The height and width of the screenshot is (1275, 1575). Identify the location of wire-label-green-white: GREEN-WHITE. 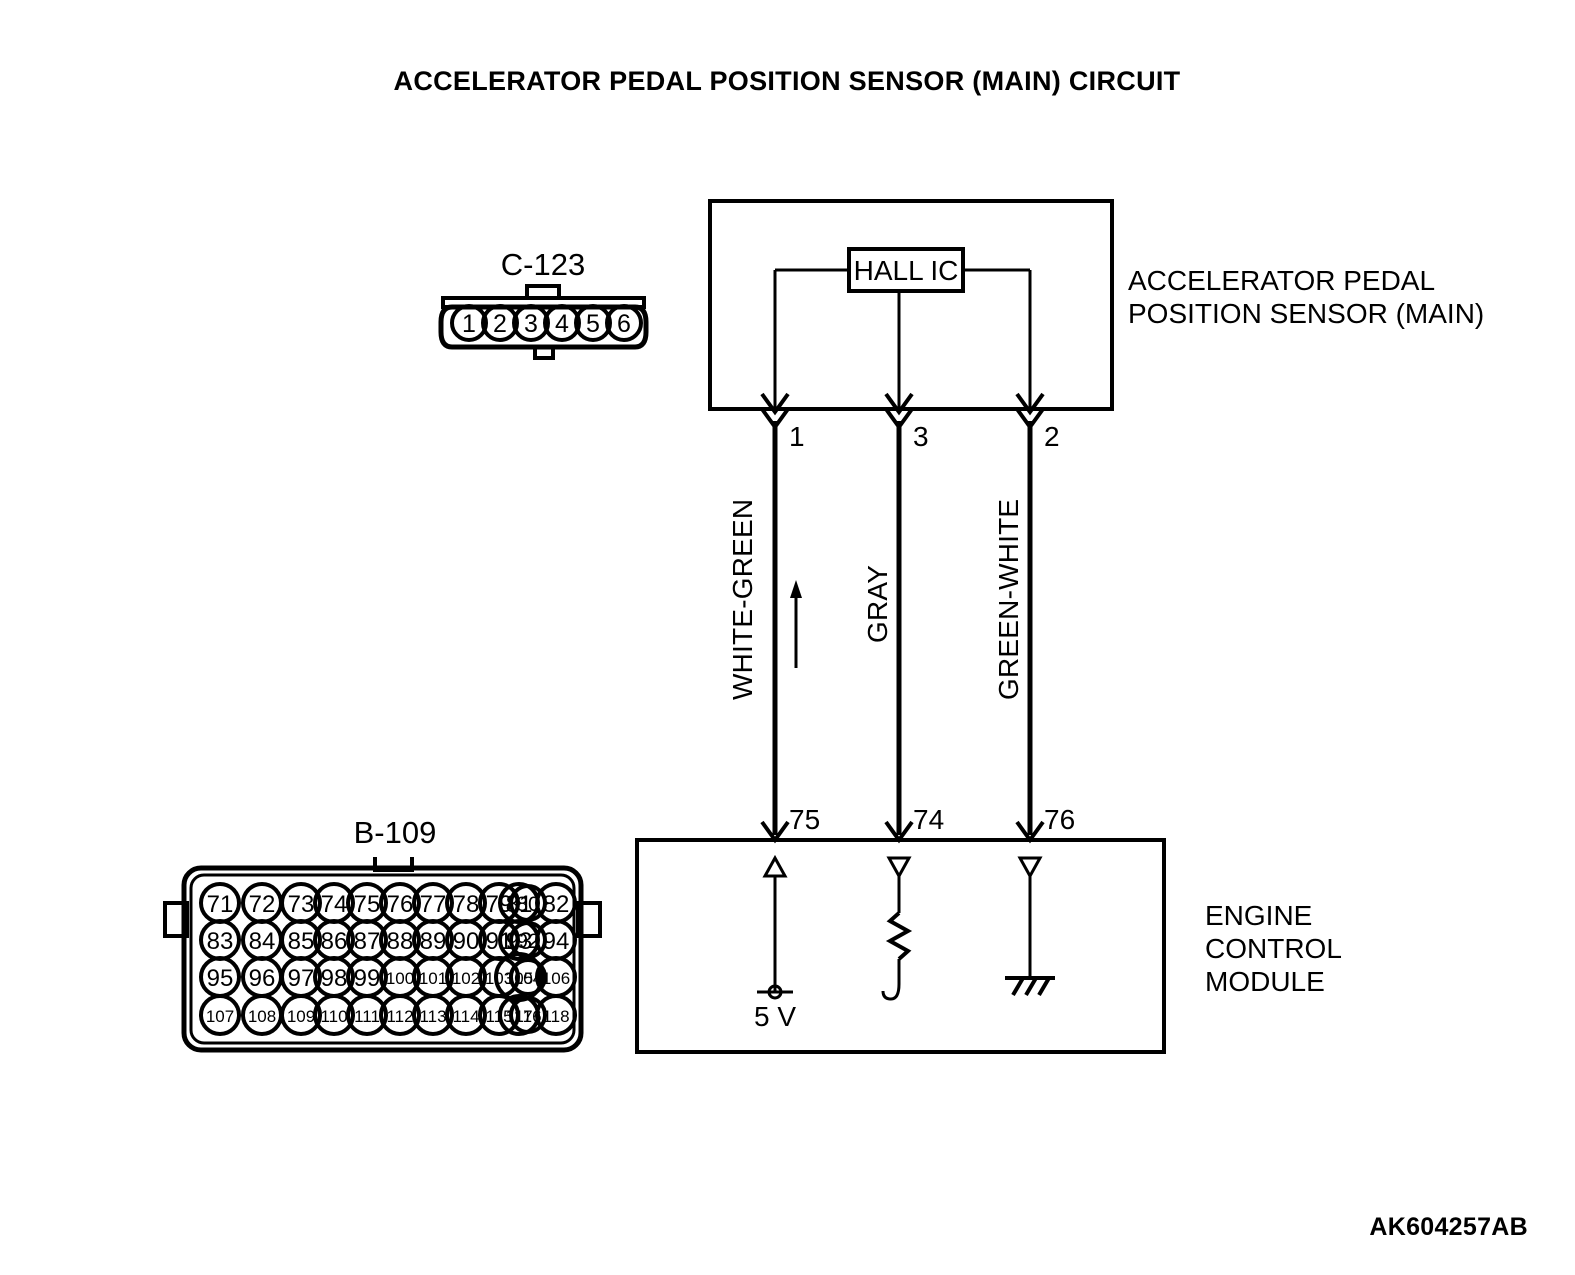
(1008, 599).